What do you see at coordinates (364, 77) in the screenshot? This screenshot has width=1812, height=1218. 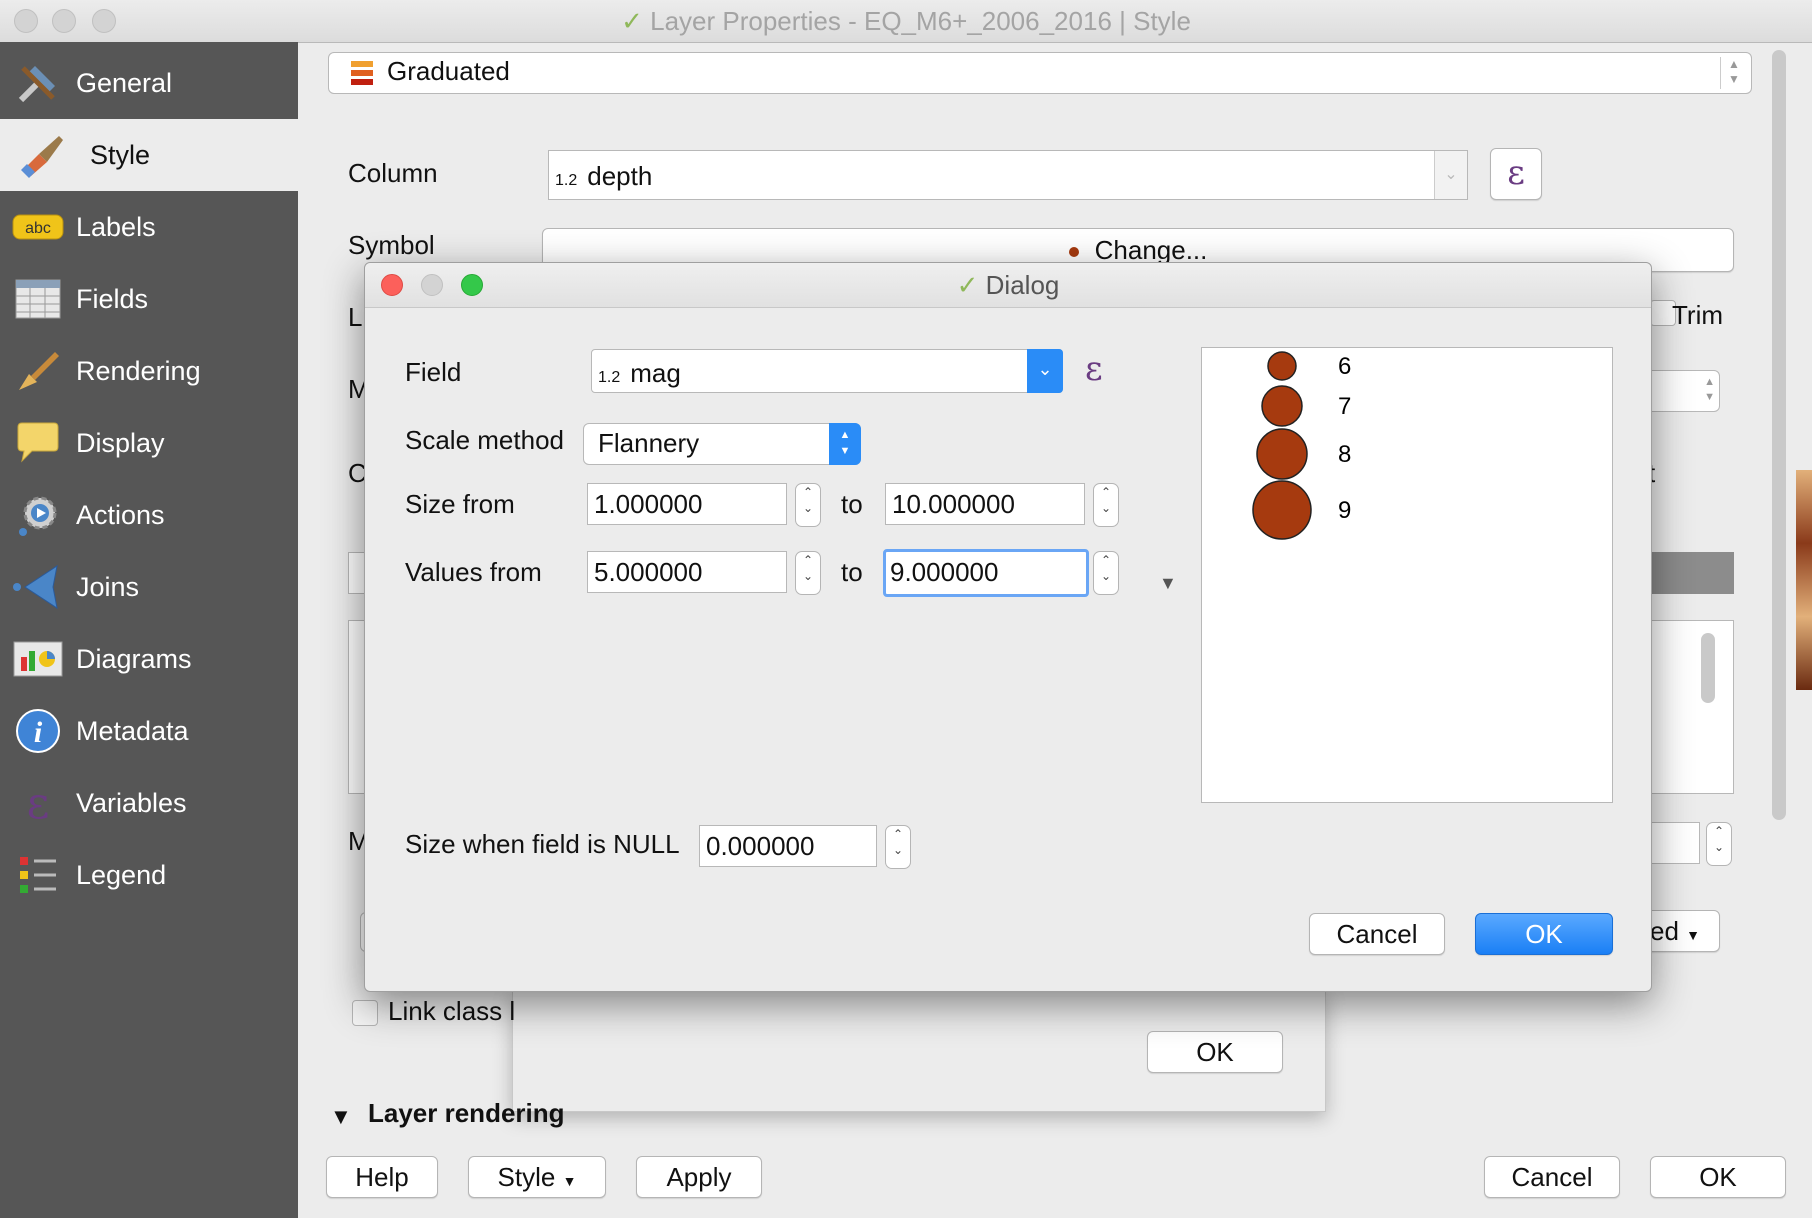 I see `graduated-icon` at bounding box center [364, 77].